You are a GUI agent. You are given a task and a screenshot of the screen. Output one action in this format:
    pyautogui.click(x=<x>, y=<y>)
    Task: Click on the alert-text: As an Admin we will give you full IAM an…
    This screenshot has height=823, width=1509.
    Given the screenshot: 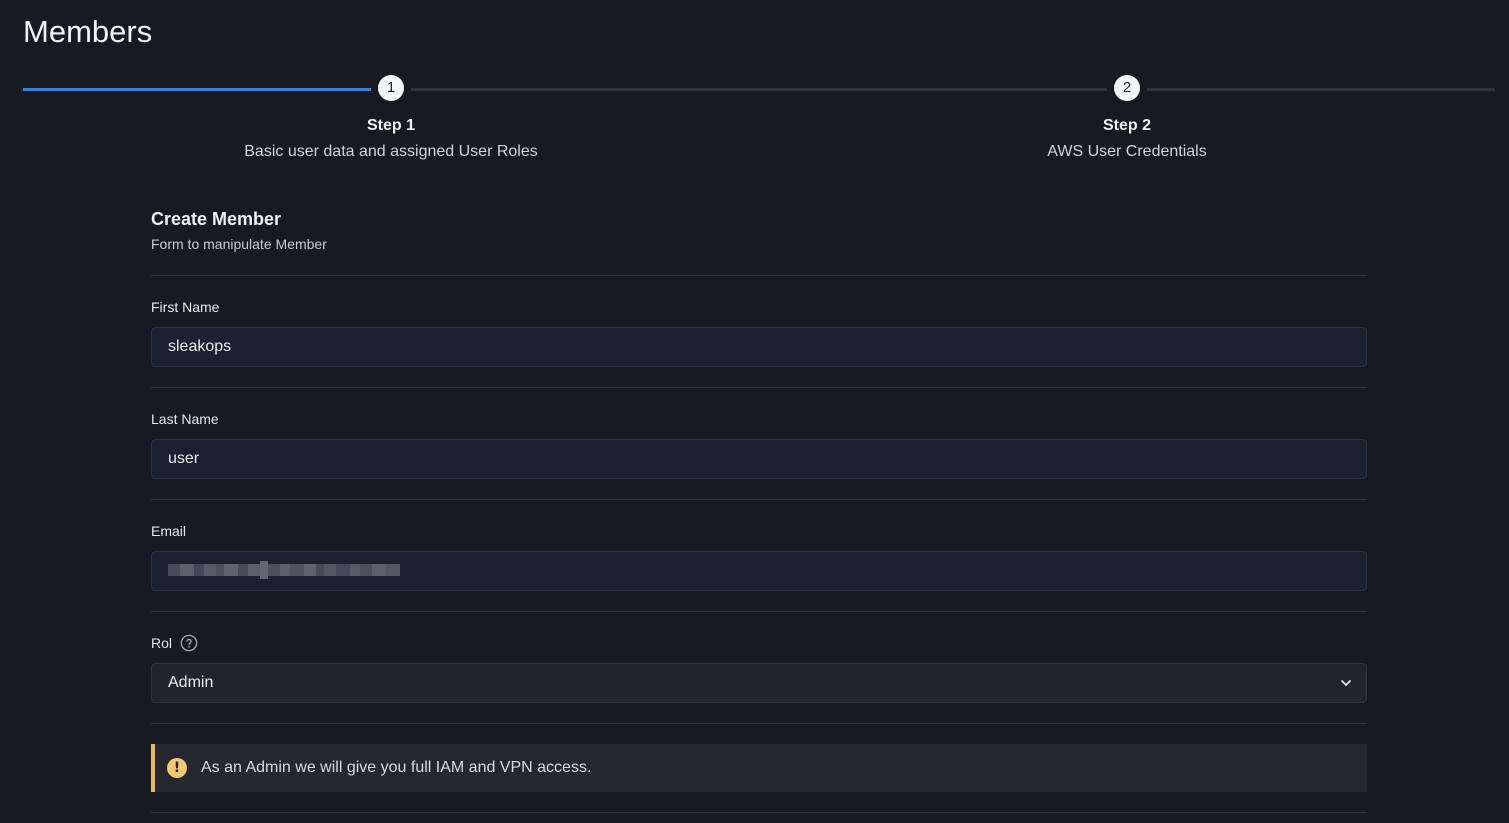 What is the action you would take?
    pyautogui.click(x=396, y=767)
    